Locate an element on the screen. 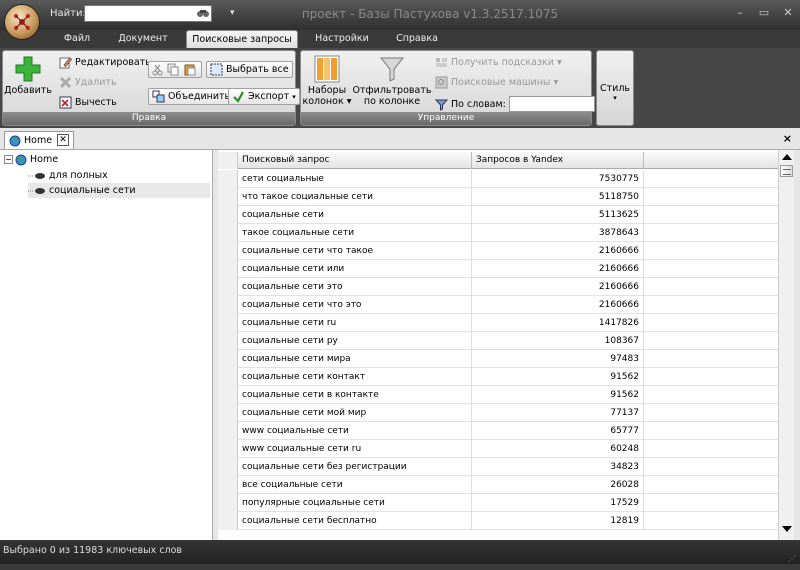  scroll-thumb is located at coordinates (786, 171).